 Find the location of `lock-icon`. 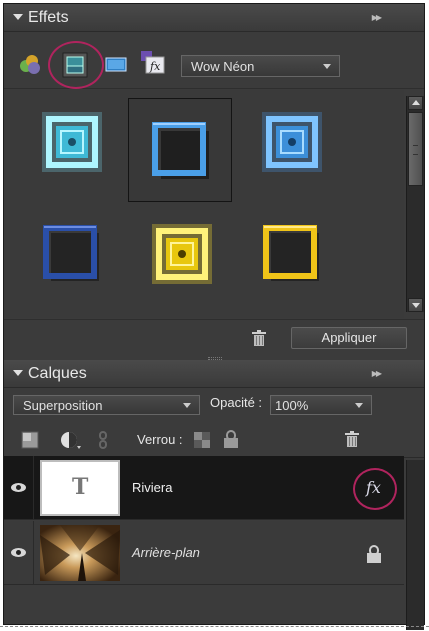

lock-icon is located at coordinates (374, 554).